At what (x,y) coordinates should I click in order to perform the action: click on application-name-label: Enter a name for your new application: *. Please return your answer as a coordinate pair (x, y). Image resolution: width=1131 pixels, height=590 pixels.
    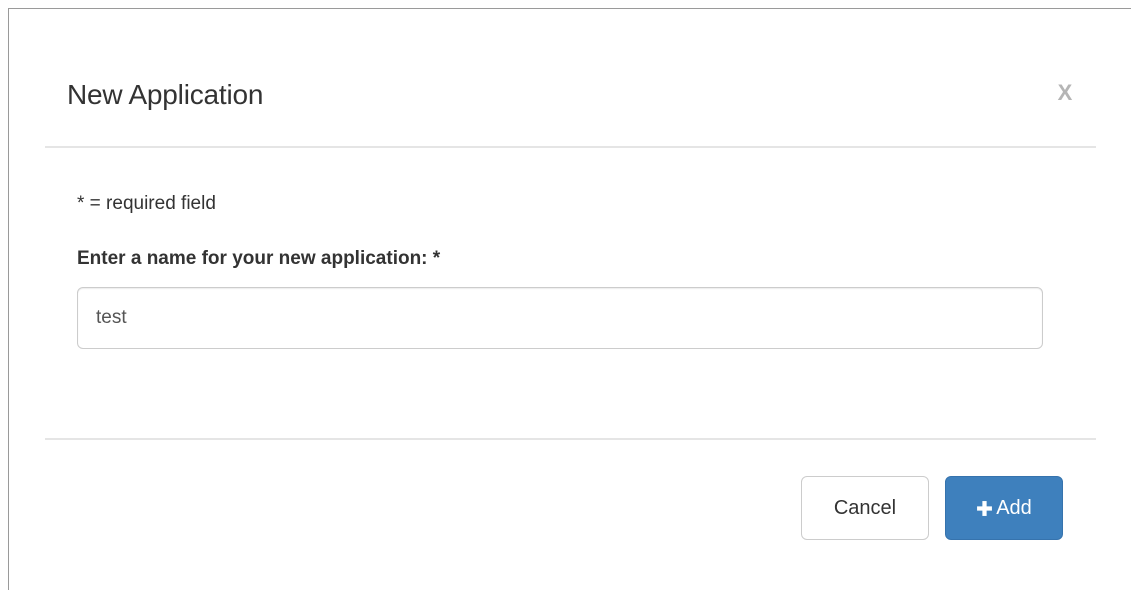
    Looking at the image, I should click on (259, 258).